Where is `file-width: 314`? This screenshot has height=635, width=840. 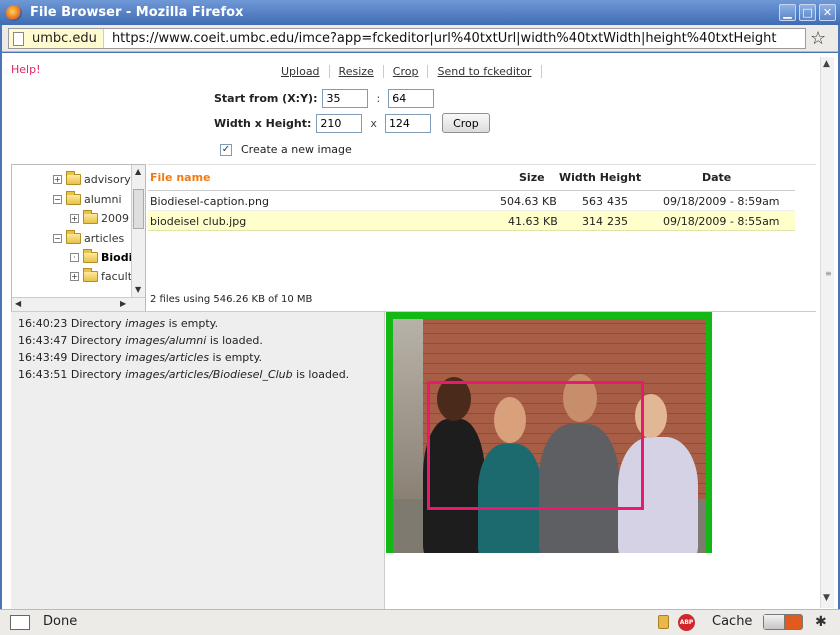
file-width: 314 is located at coordinates (592, 221).